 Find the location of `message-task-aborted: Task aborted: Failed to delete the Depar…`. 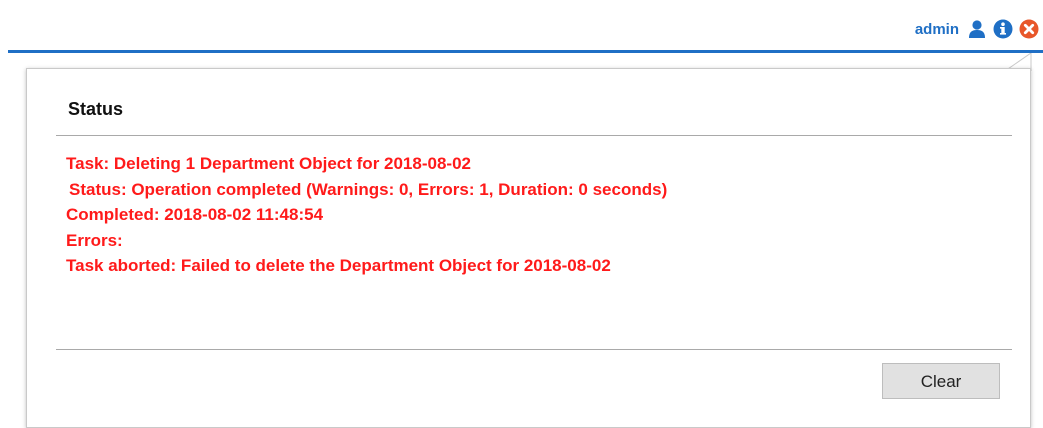

message-task-aborted: Task aborted: Failed to delete the Depar… is located at coordinates (338, 266).